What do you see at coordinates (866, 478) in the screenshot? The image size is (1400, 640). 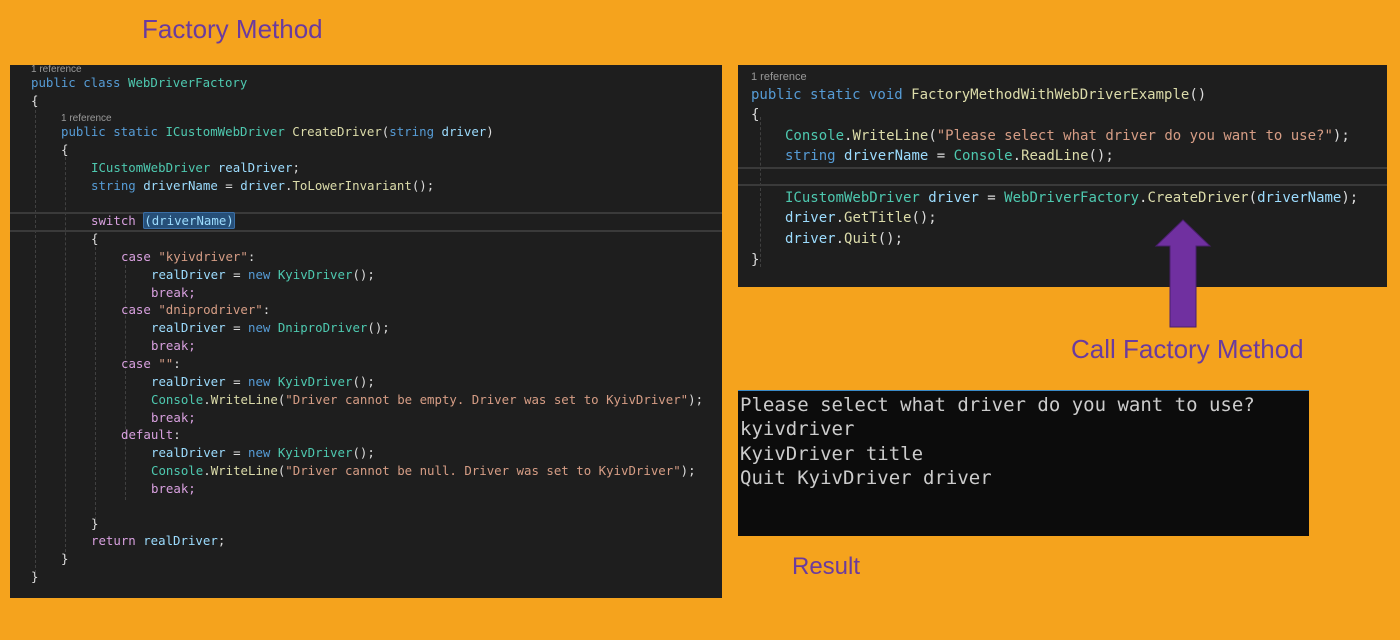 I see `console-line: Quit KyivDriver driver` at bounding box center [866, 478].